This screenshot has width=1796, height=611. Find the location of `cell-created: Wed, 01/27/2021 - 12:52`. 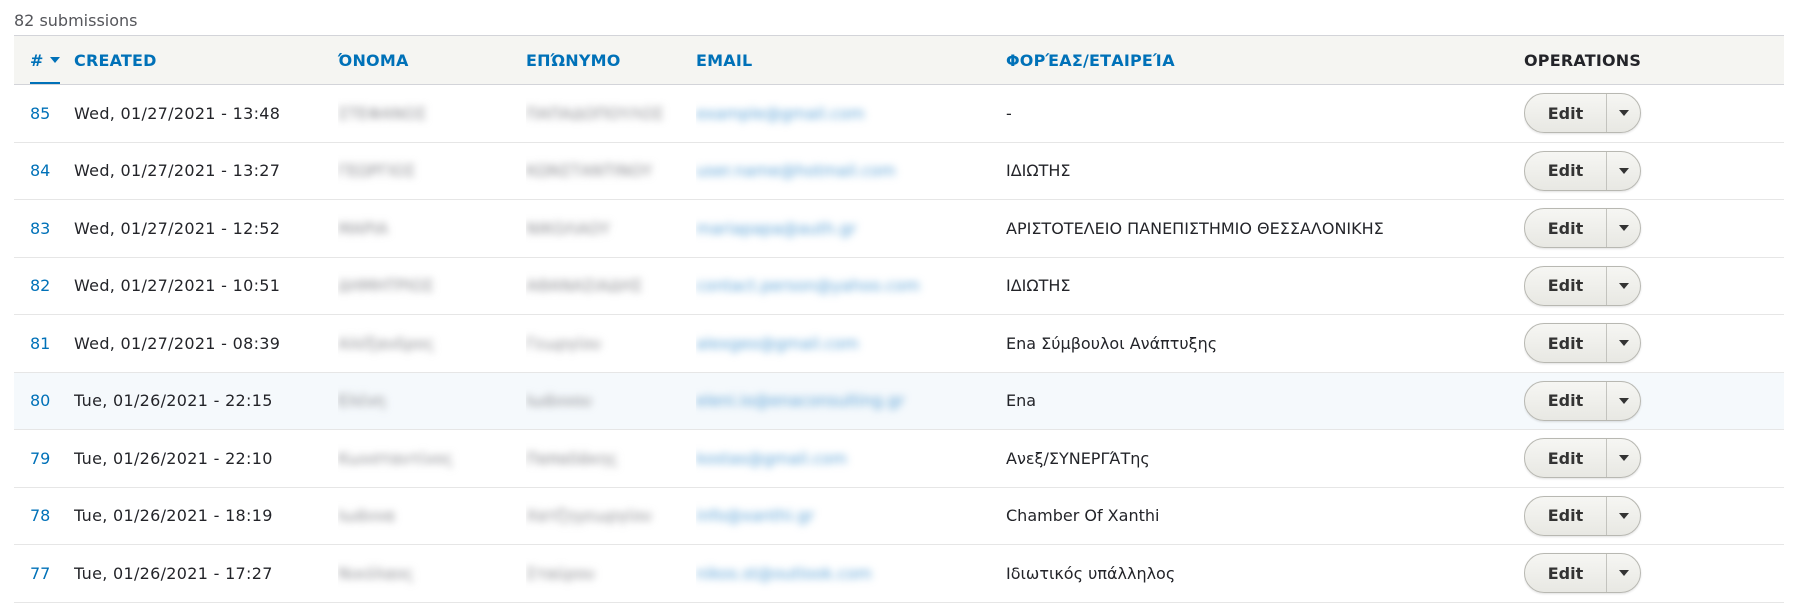

cell-created: Wed, 01/27/2021 - 12:52 is located at coordinates (206, 228).